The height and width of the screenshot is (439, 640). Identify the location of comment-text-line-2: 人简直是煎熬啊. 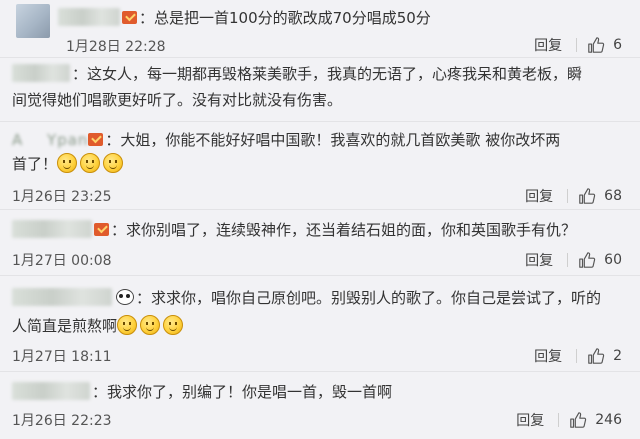
(65, 326).